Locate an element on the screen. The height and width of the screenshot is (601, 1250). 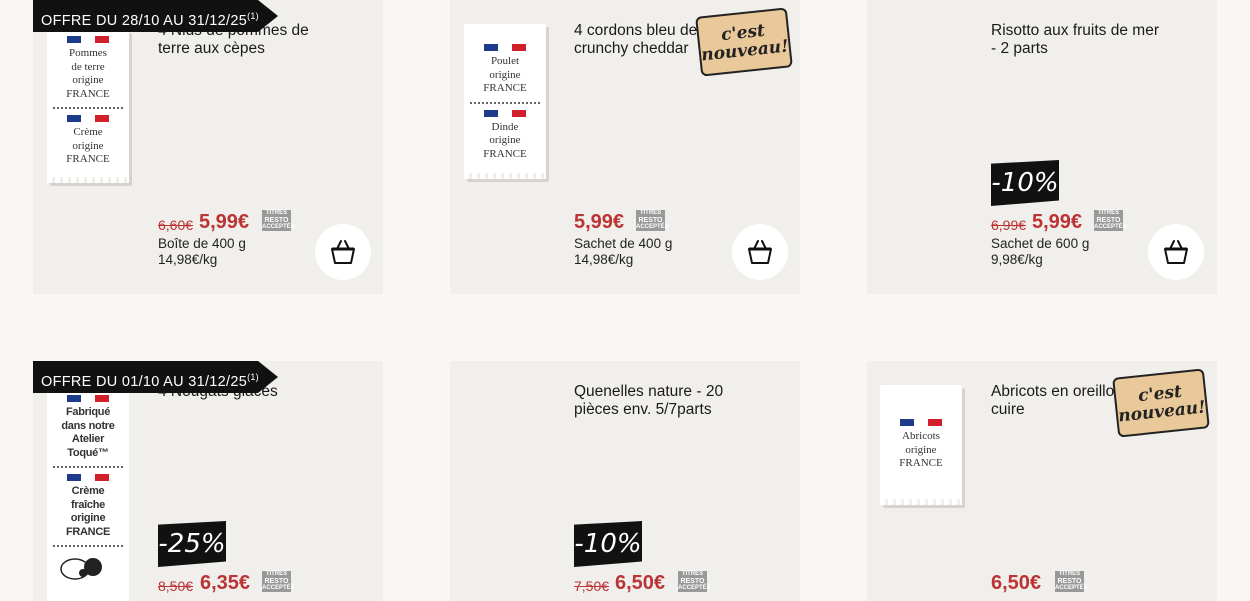
label-line: Atelier Toqué™ is located at coordinates (88, 446).